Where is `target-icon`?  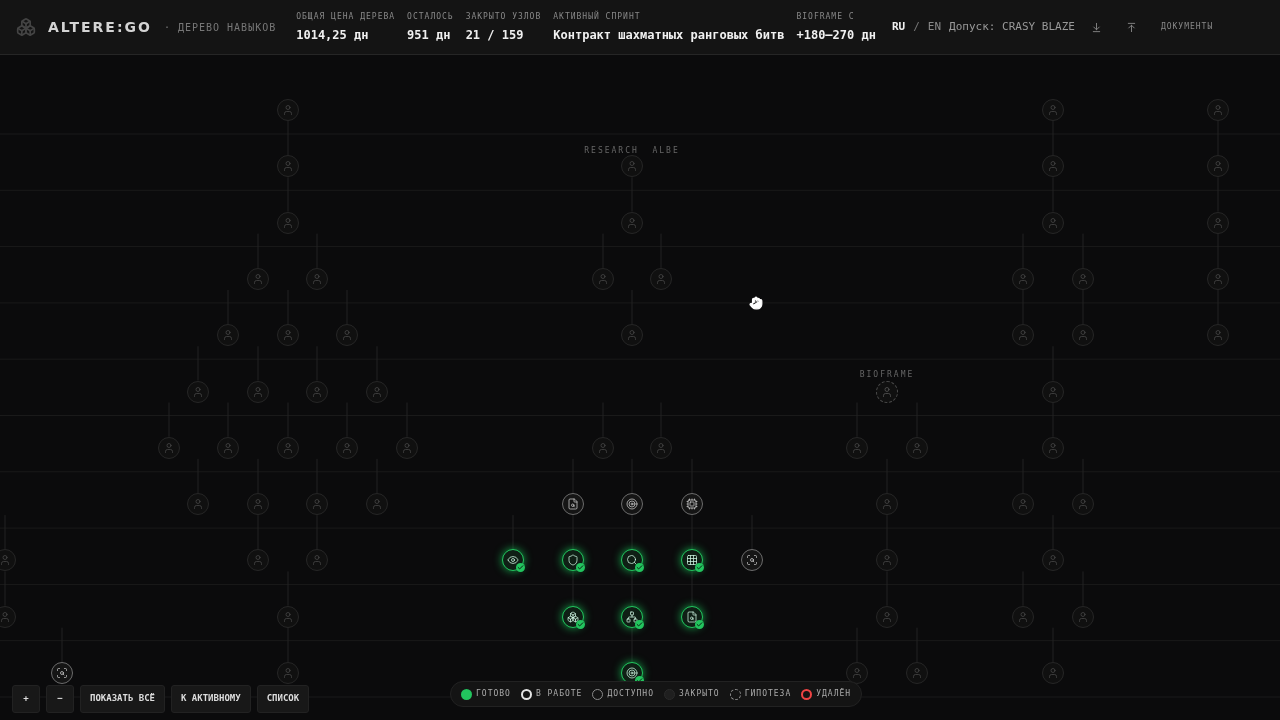
target-icon is located at coordinates (632, 504).